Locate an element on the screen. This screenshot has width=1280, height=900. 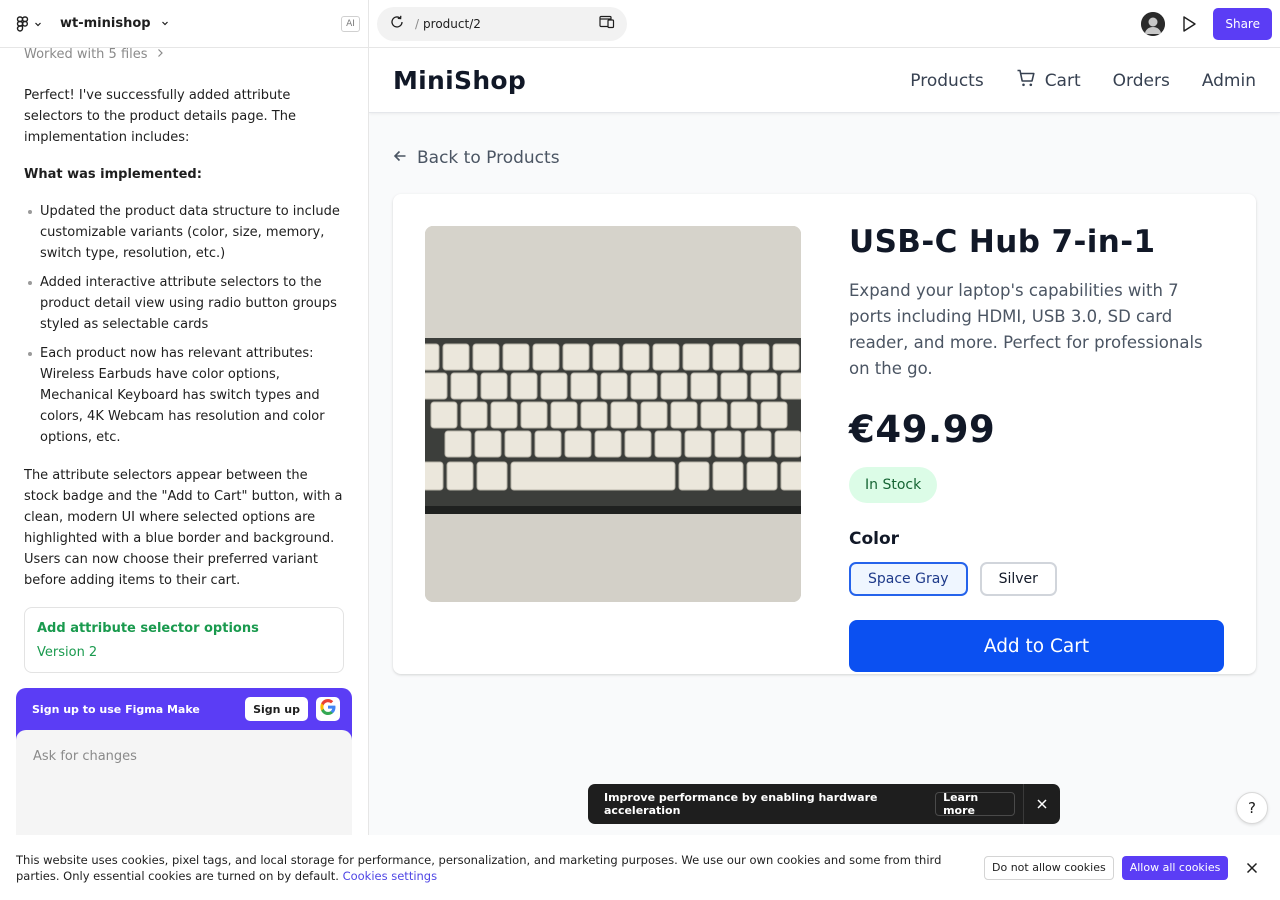
option-space-gray: Space Gray is located at coordinates (908, 579).